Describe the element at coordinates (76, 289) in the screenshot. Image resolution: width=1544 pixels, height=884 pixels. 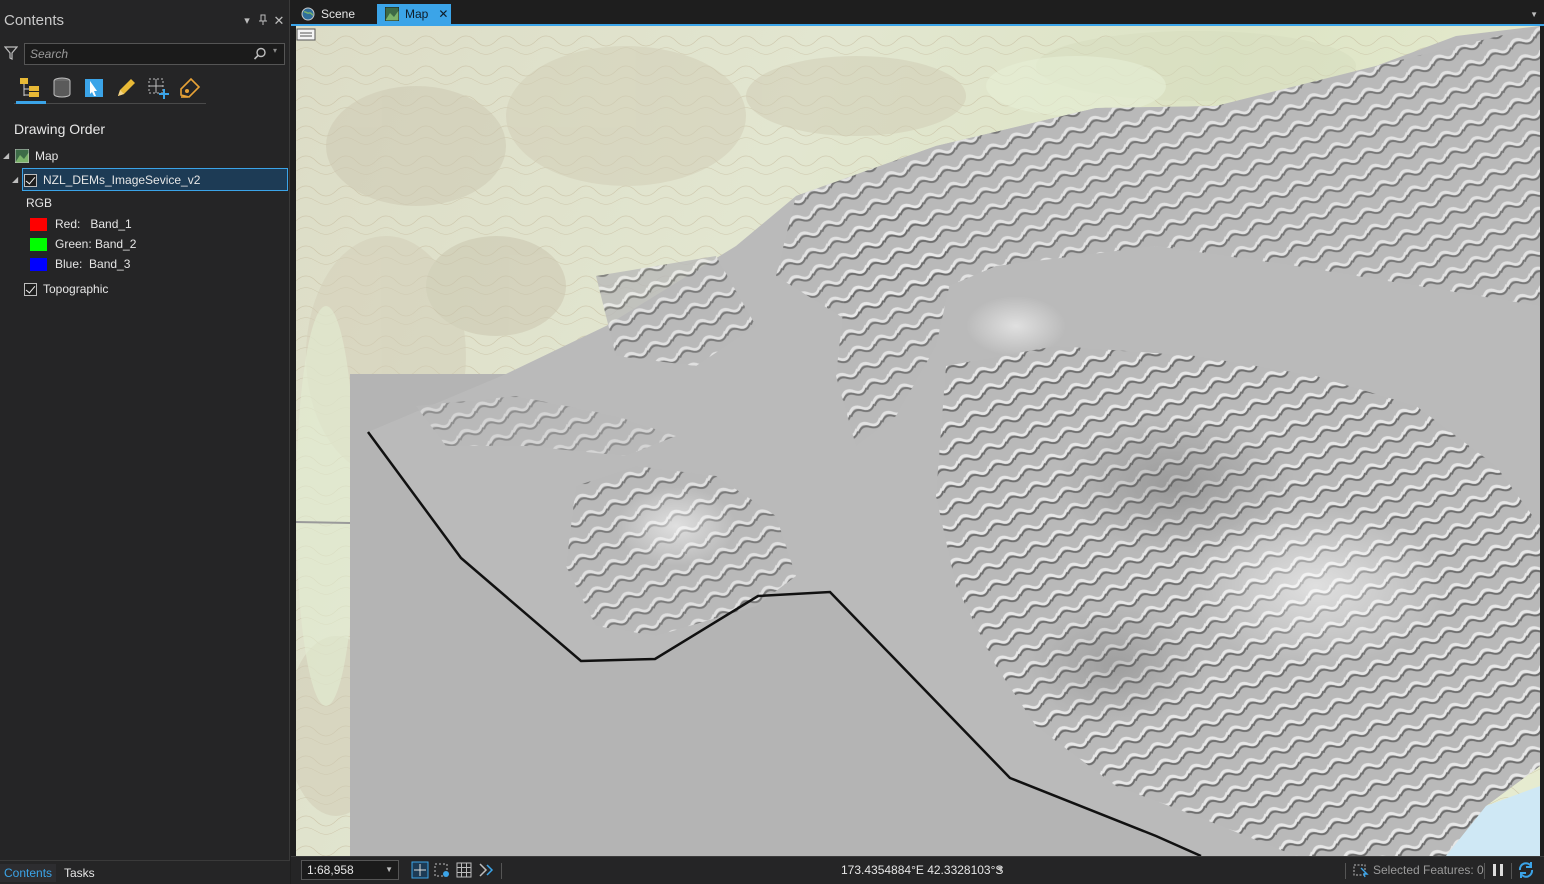
I see `layer-label: Topographic` at that location.